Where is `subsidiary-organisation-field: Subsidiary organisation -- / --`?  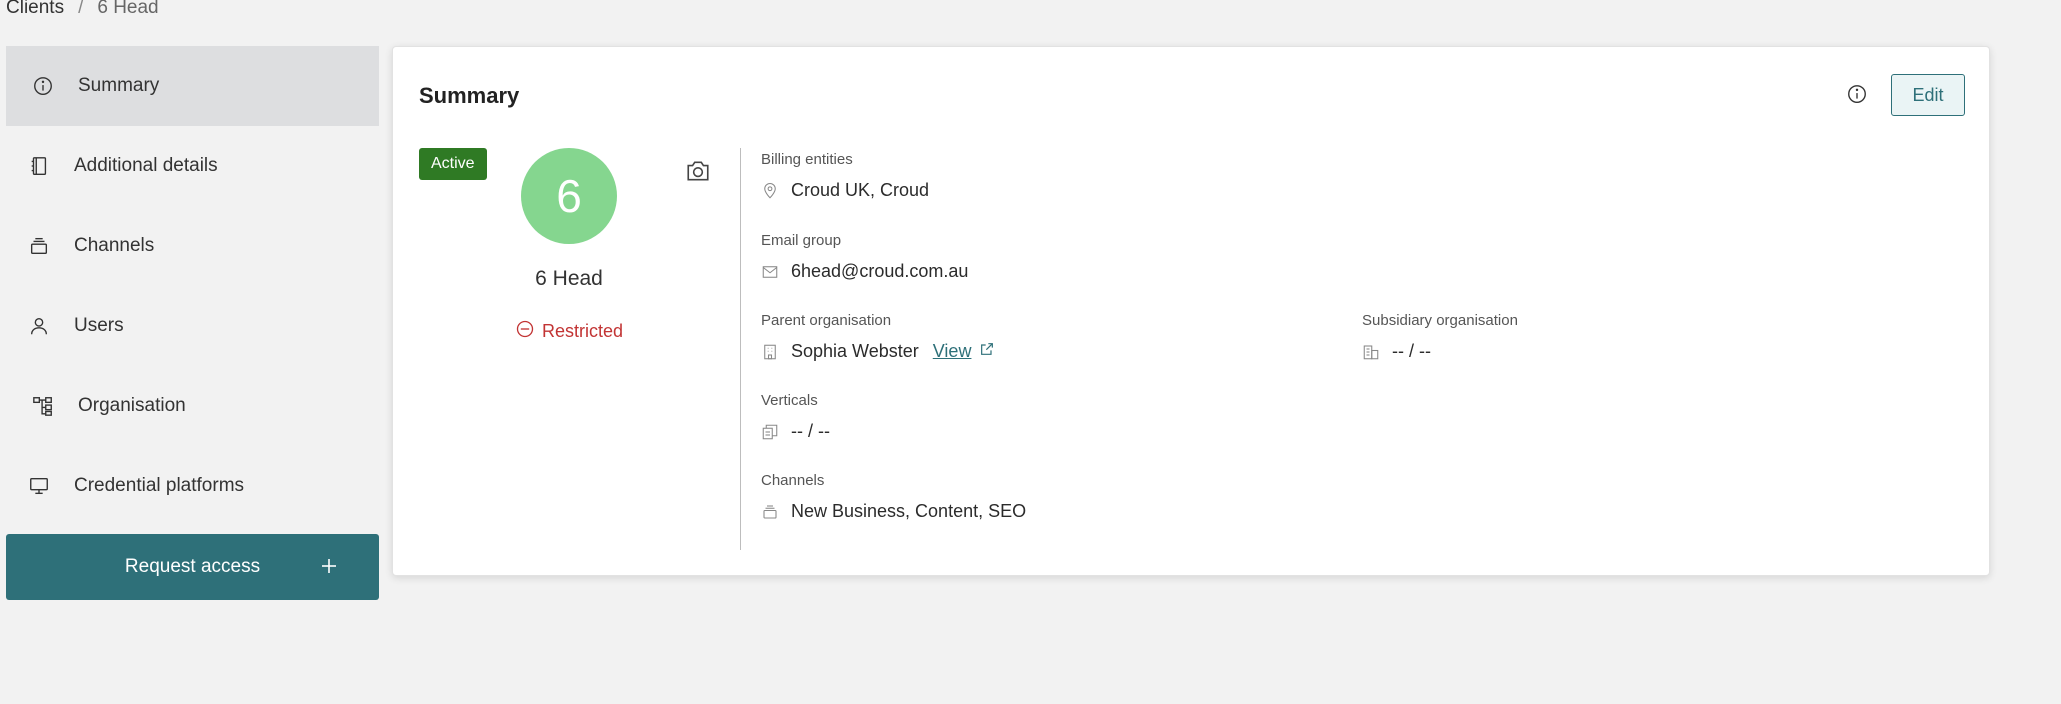
subsidiary-organisation-field: Subsidiary organisation -- / -- is located at coordinates (1440, 337).